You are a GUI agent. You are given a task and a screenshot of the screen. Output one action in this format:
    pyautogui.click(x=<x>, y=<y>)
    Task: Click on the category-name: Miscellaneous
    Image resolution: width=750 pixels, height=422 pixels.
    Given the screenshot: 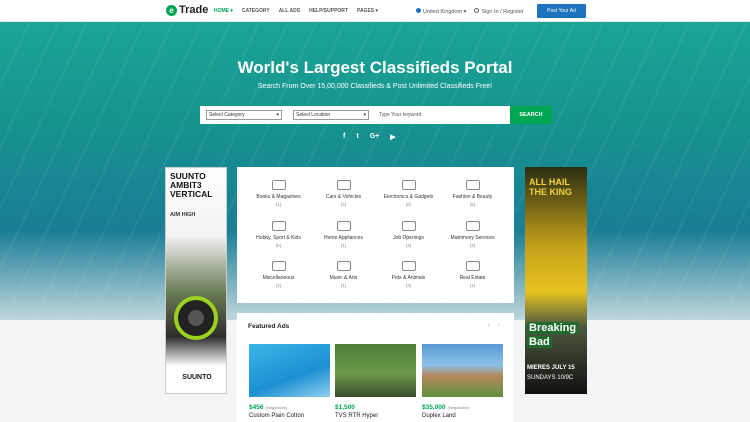 What is the action you would take?
    pyautogui.click(x=278, y=278)
    